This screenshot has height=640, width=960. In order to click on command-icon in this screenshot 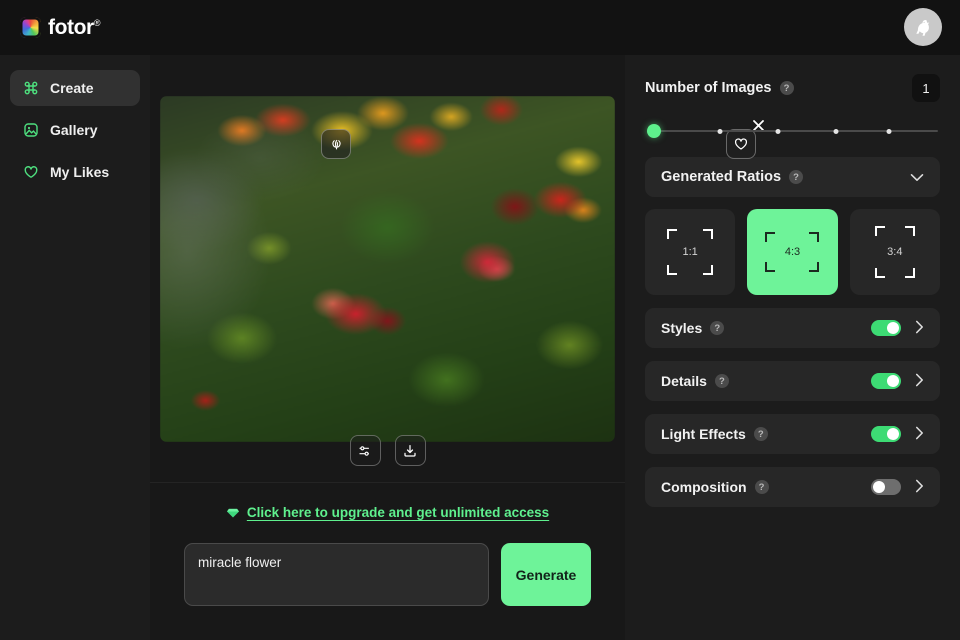, I will do `click(30, 88)`.